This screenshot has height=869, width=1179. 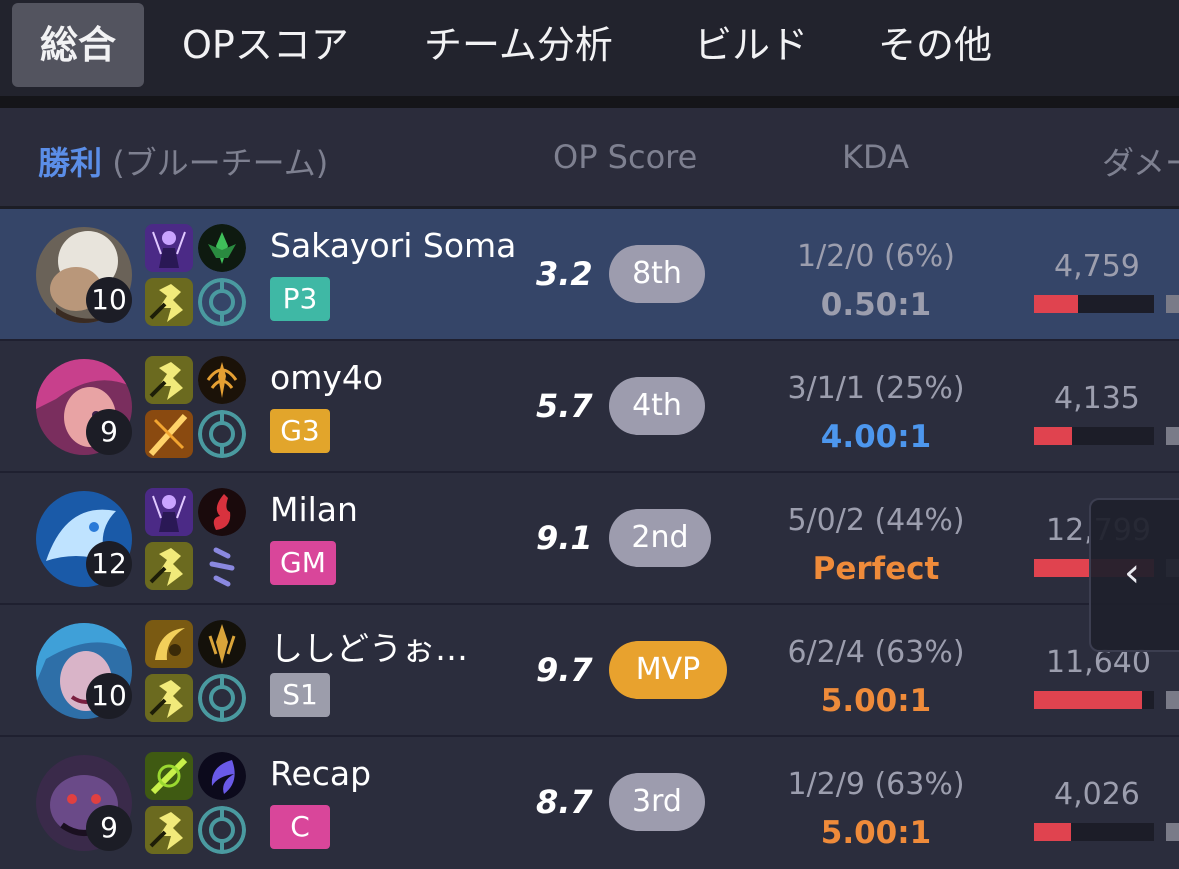 I want to click on tier-badge: GM, so click(x=303, y=563).